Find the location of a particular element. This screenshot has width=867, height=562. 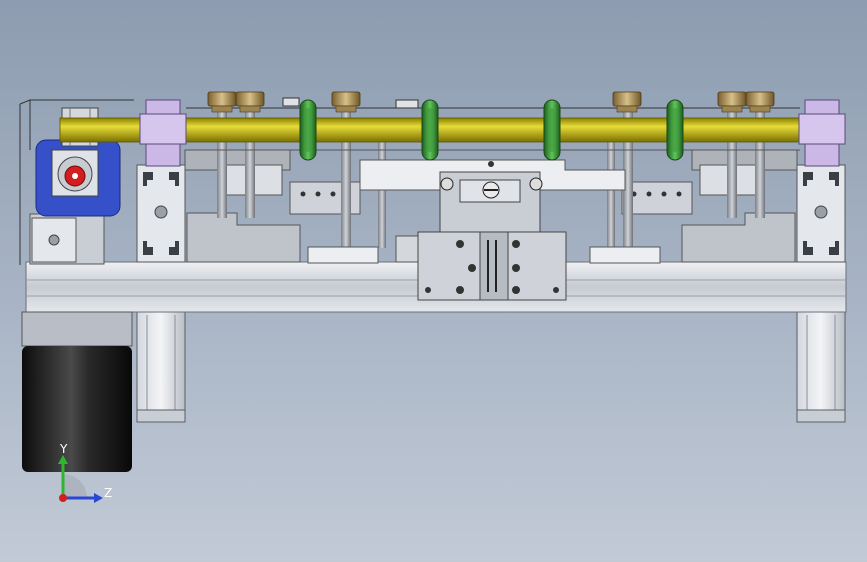

right-bearing-block is located at coordinates (822, 133).